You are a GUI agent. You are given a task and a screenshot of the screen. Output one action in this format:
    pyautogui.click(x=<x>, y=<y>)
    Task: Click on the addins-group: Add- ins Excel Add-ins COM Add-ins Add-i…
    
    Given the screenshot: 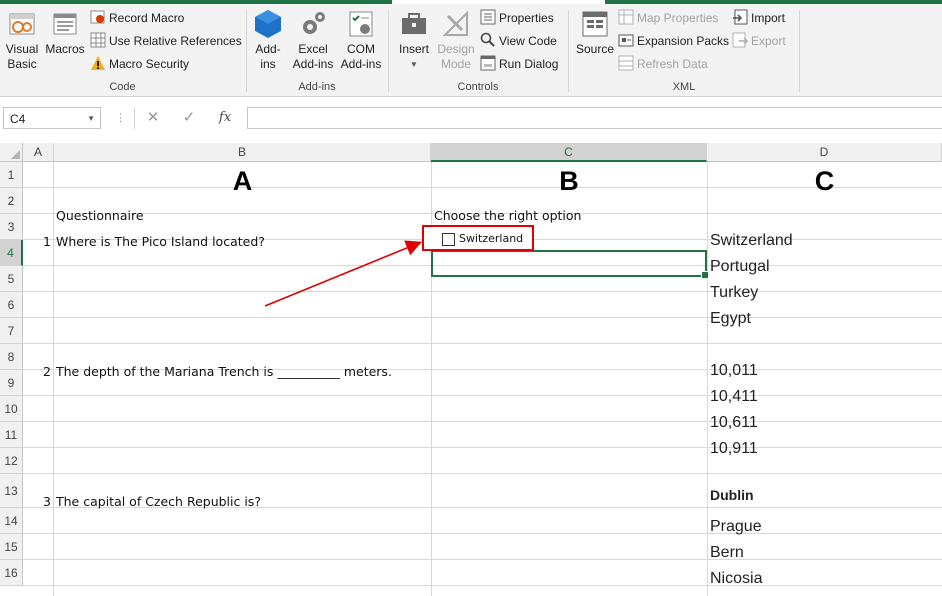 What is the action you would take?
    pyautogui.click(x=317, y=50)
    